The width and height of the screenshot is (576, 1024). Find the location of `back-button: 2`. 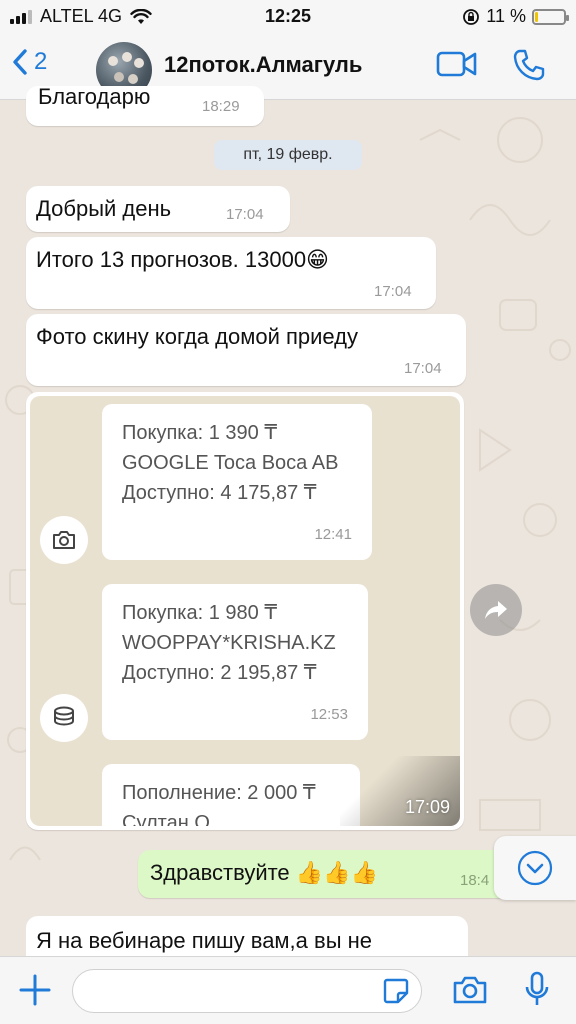

back-button: 2 is located at coordinates (29, 62).